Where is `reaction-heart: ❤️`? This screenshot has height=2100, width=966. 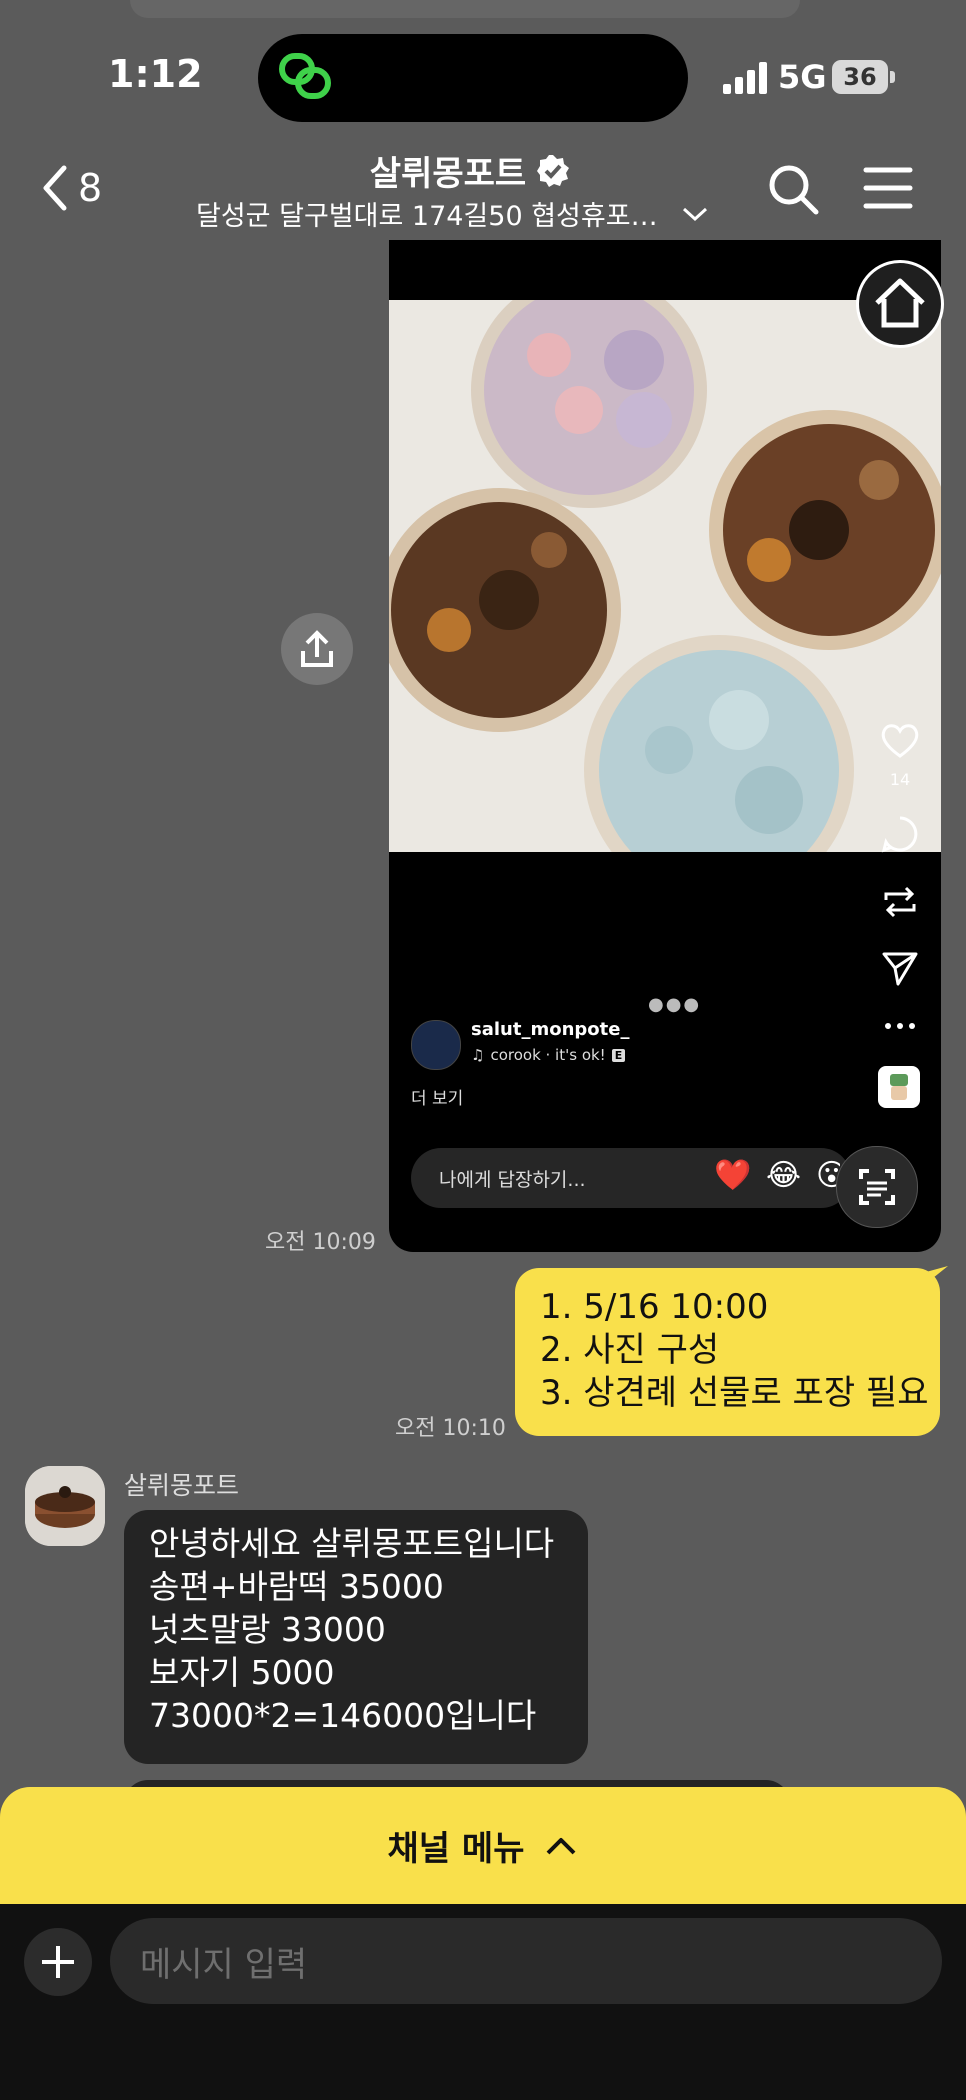 reaction-heart: ❤️ is located at coordinates (732, 1175).